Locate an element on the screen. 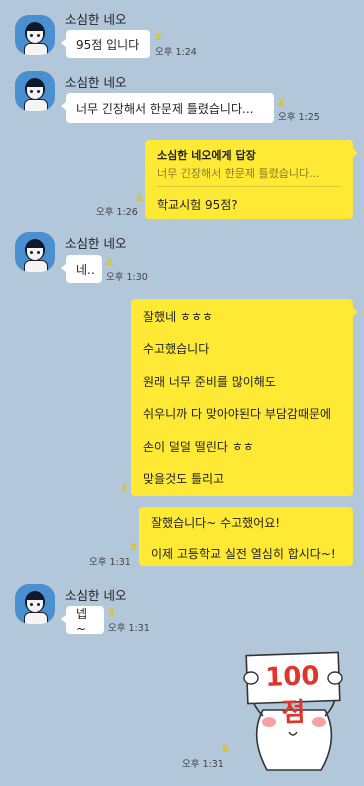  message-line: 수고했습니다 is located at coordinates (176, 349).